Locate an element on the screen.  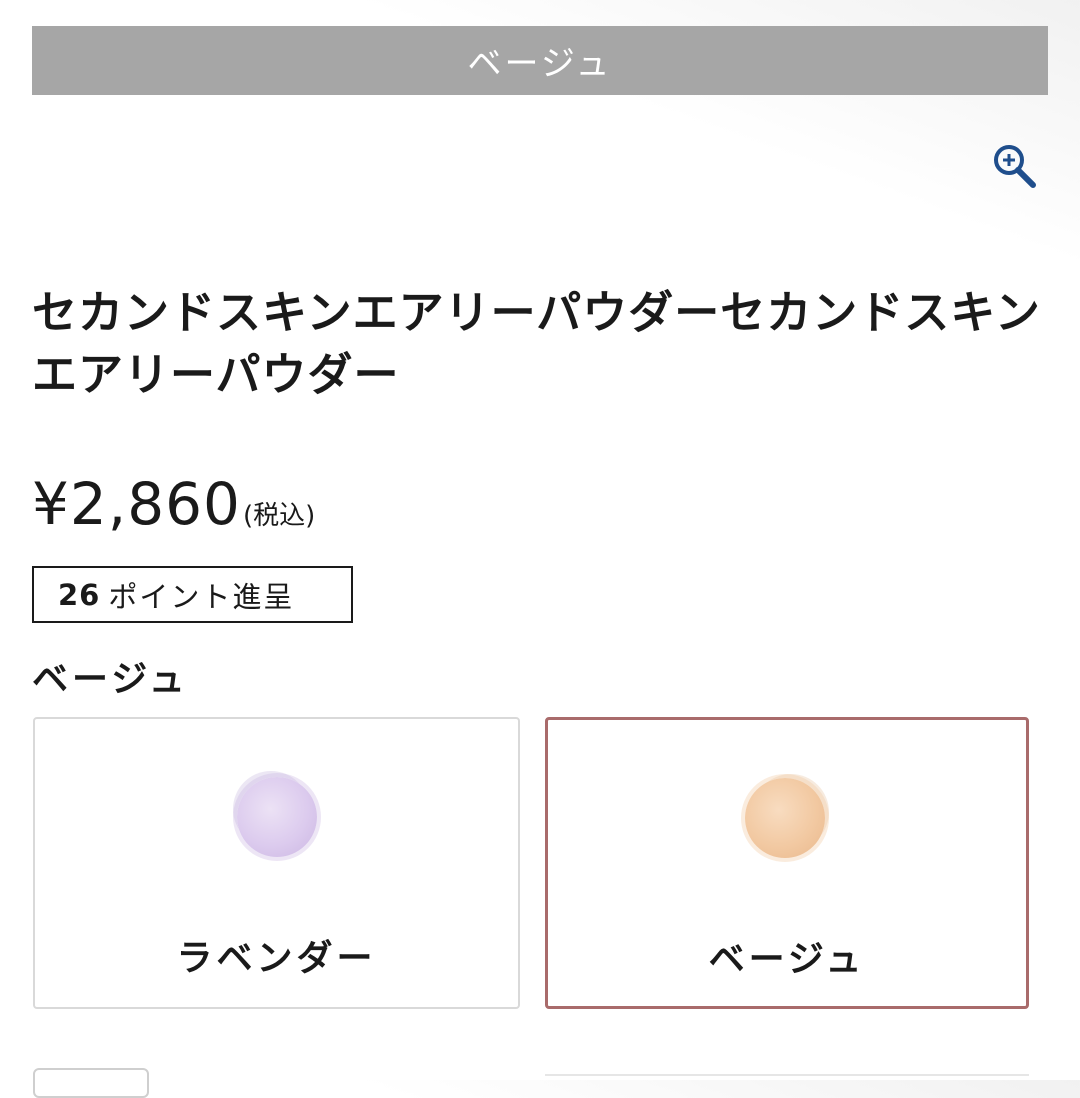
points-text: ポイント進呈 is located at coordinates (201, 596).